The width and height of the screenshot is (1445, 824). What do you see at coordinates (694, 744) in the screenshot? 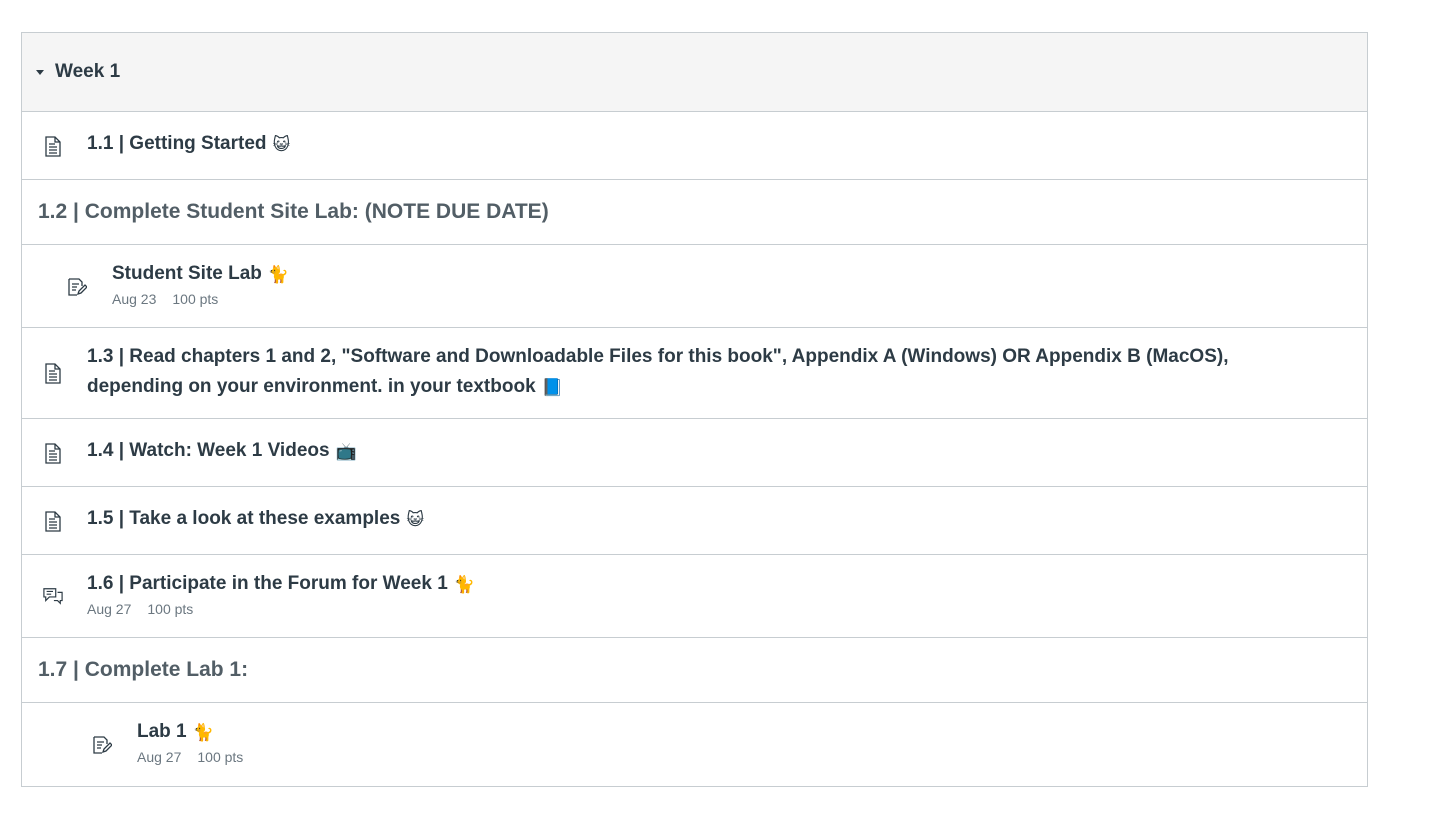
I see `module-item-lab-1: Lab 1 🐈 Aug 27 100 pts` at bounding box center [694, 744].